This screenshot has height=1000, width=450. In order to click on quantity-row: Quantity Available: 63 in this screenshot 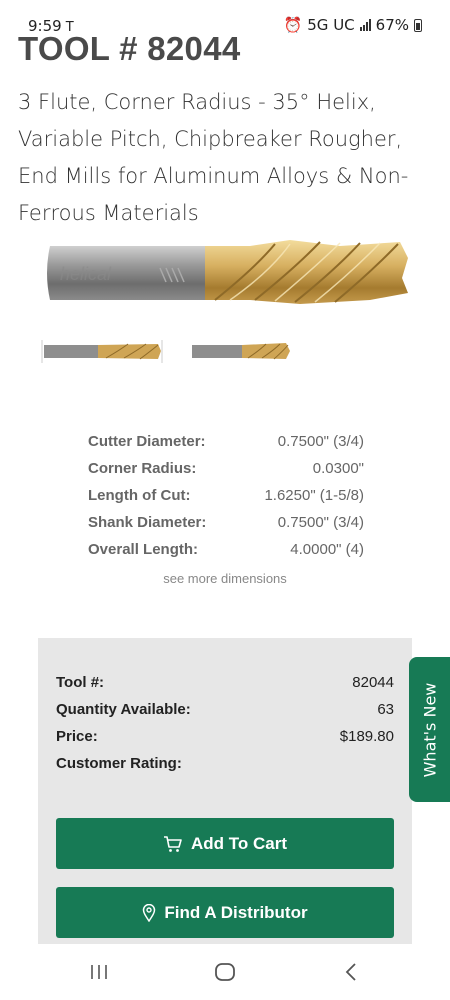, I will do `click(225, 709)`.